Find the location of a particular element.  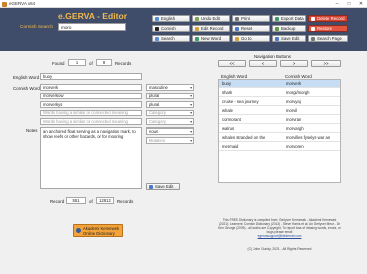

next-record-button: > is located at coordinates (294, 63).